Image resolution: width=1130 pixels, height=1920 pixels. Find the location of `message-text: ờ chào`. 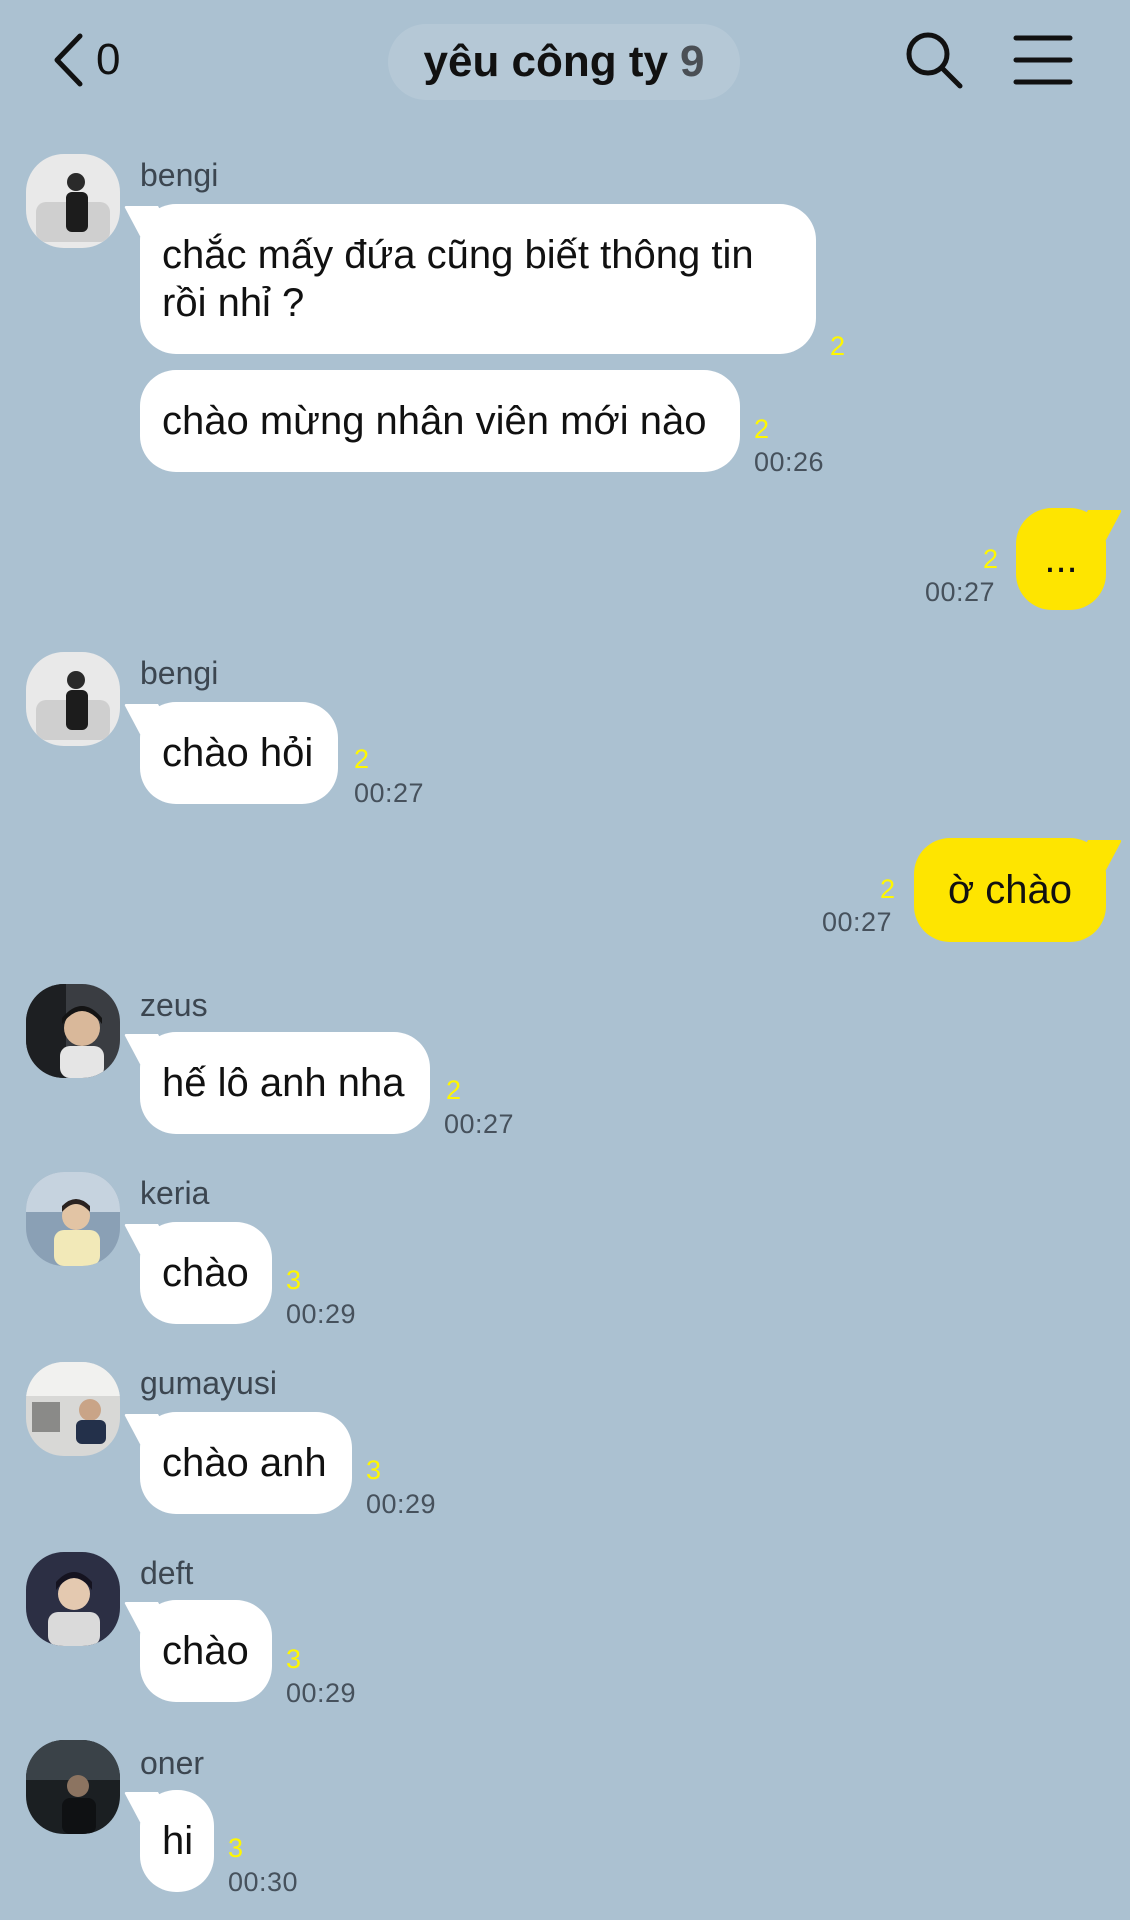

message-text: ờ chào is located at coordinates (1010, 890).